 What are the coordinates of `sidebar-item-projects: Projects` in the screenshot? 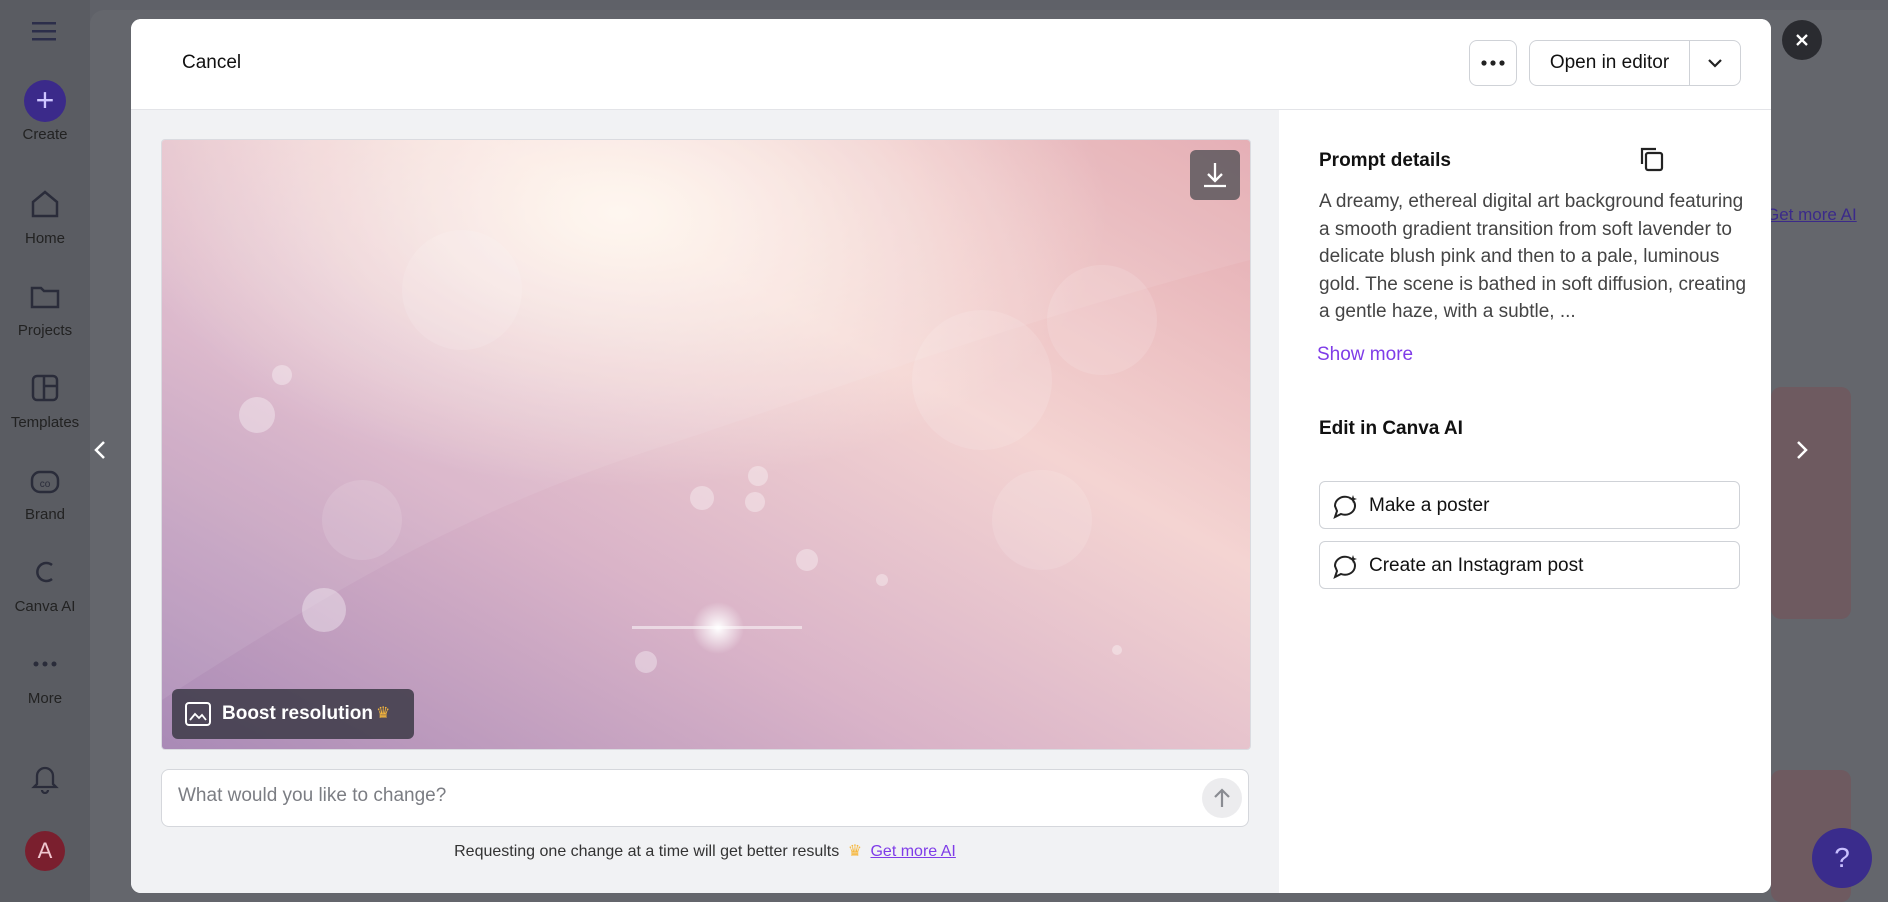 It's located at (45, 307).